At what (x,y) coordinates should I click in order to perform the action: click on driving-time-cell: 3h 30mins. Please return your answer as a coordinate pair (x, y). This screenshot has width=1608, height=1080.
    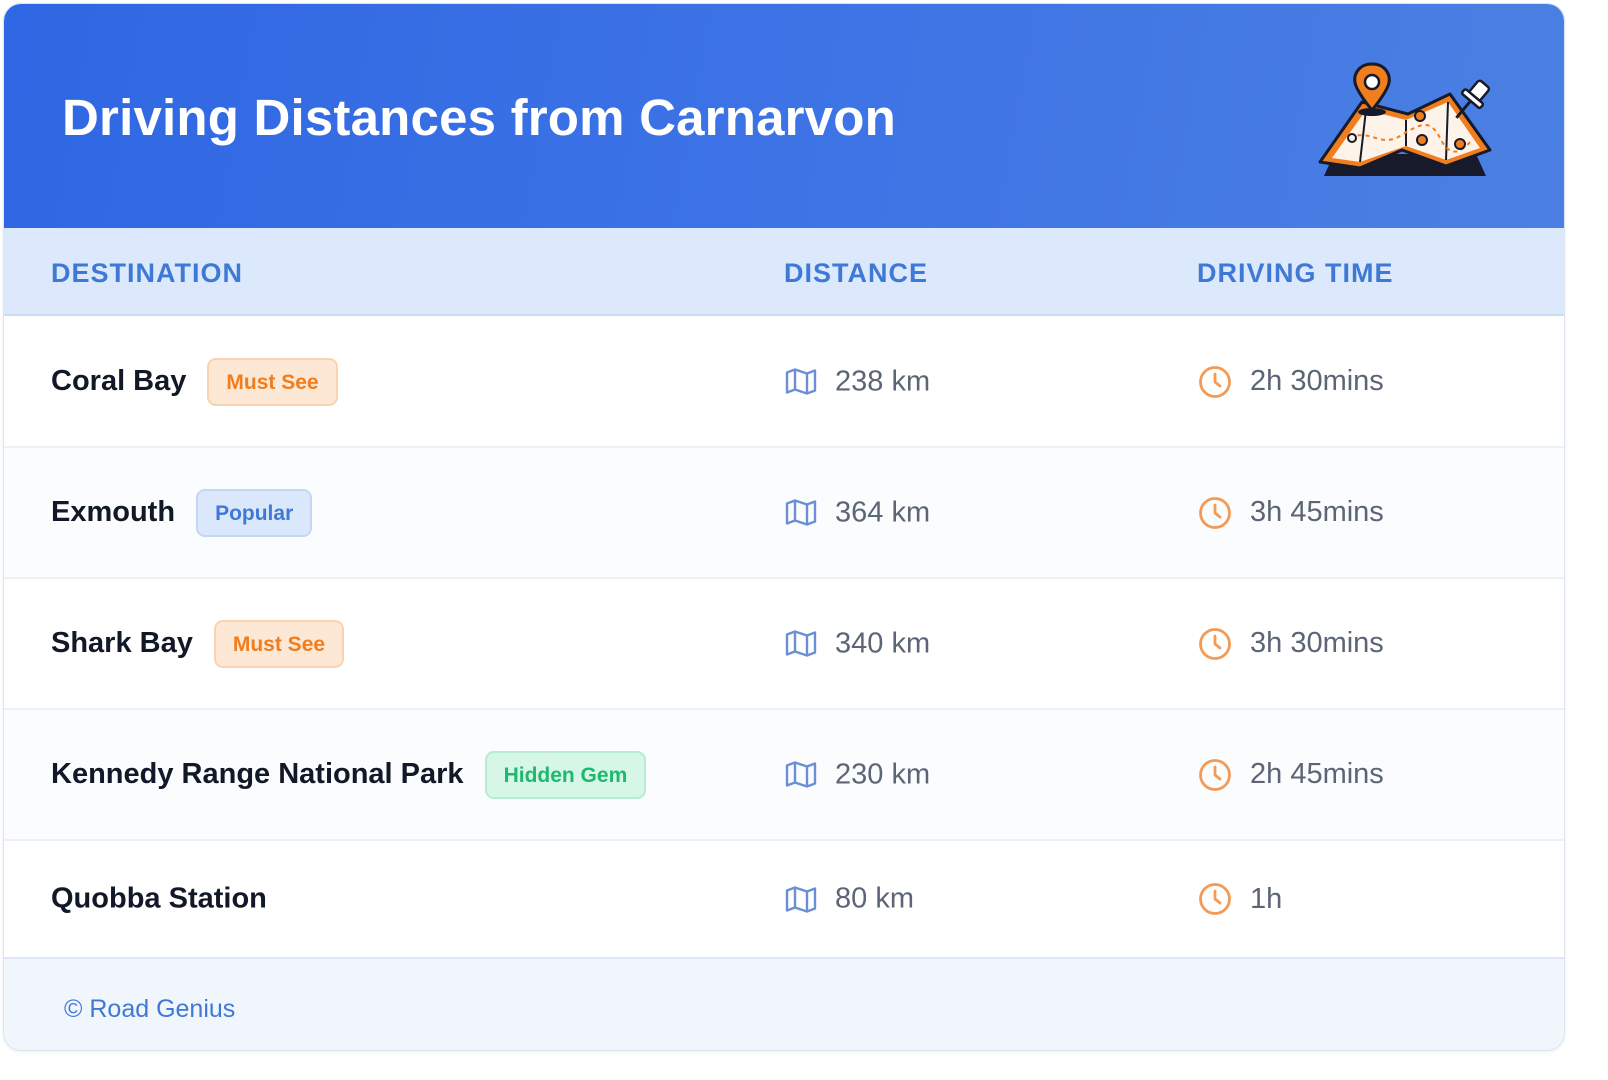
    Looking at the image, I should click on (1290, 644).